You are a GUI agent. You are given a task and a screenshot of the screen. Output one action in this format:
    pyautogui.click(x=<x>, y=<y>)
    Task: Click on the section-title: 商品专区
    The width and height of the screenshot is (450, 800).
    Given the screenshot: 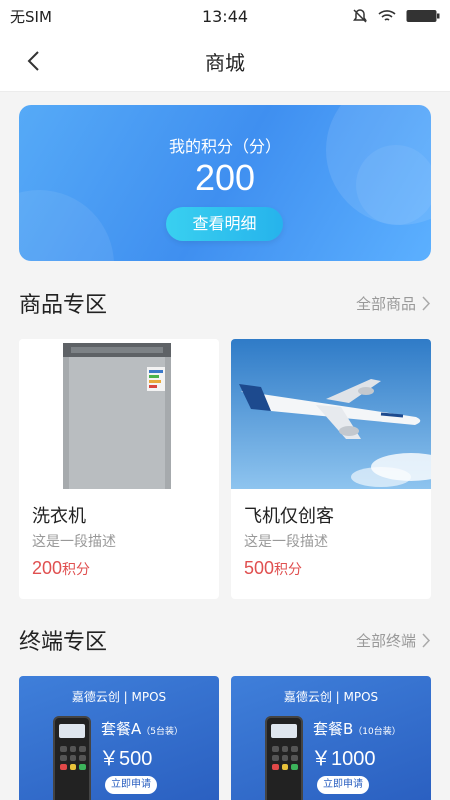 What is the action you would take?
    pyautogui.click(x=63, y=305)
    